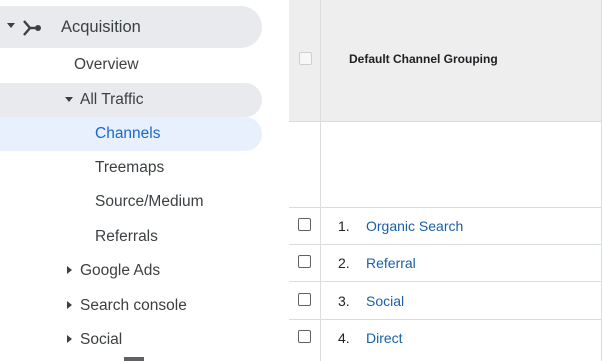 The height and width of the screenshot is (361, 602). Describe the element at coordinates (414, 226) in the screenshot. I see `channel-link-organic-search: Organic Search` at that location.